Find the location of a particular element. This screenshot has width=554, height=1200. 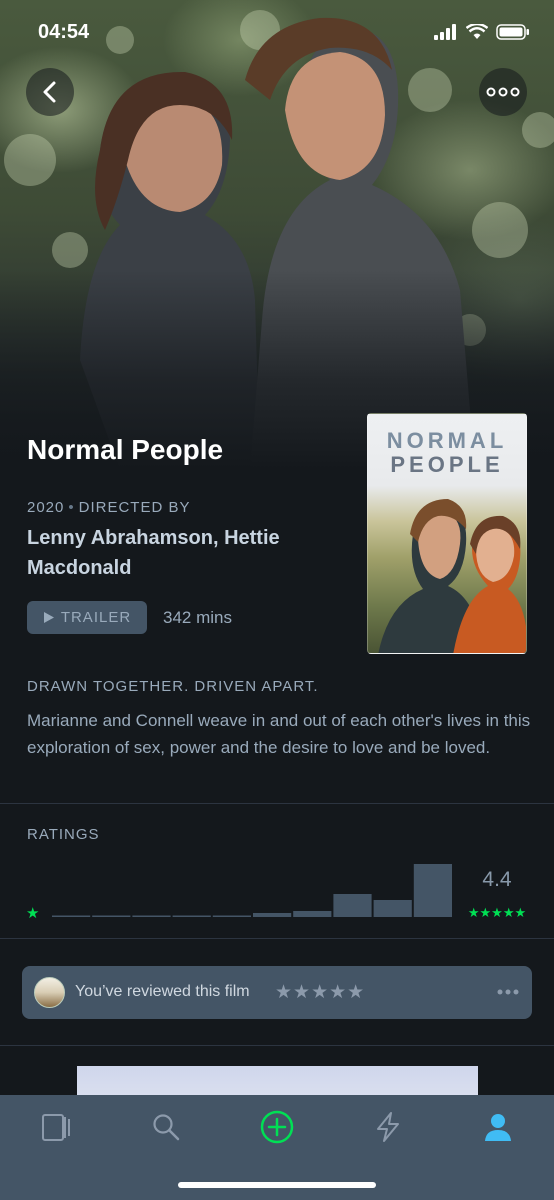

add-icon is located at coordinates (277, 1127).